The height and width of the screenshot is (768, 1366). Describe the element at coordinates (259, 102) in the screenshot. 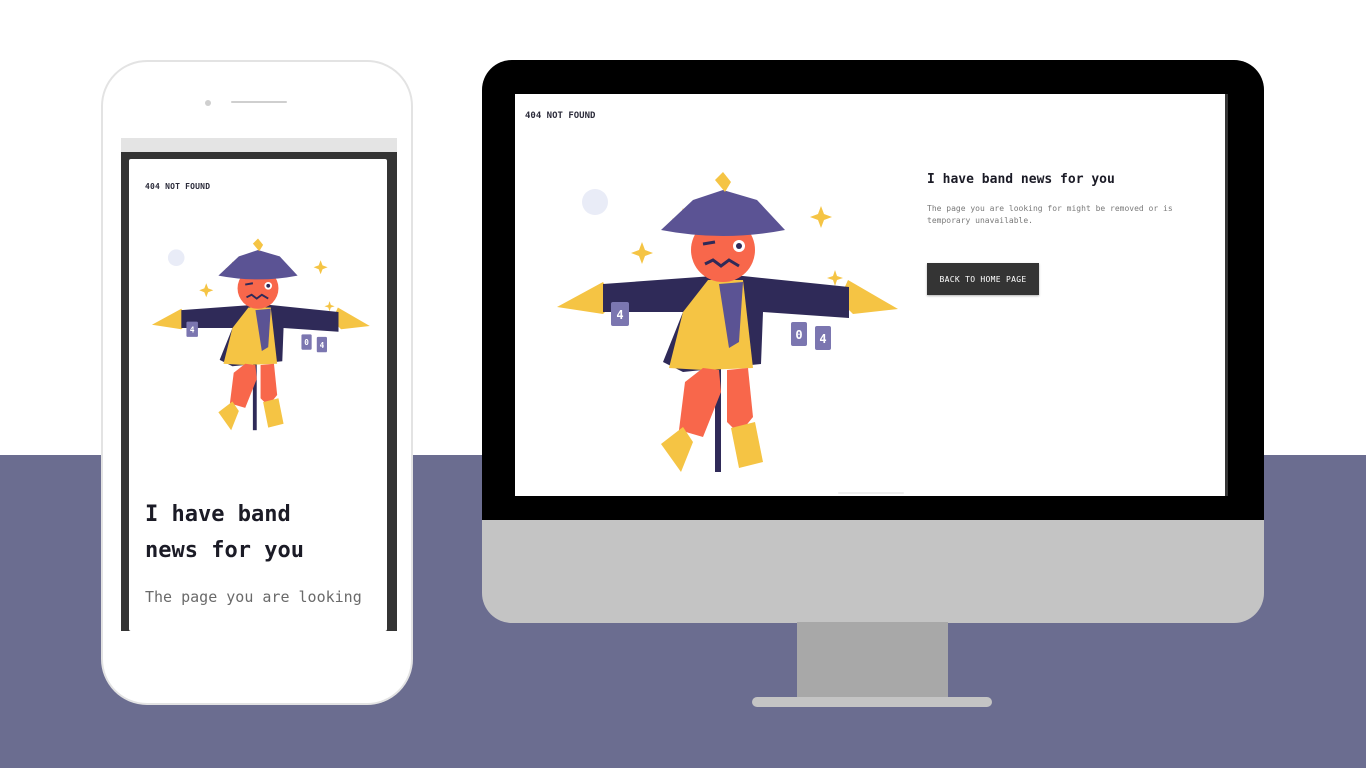

I see `phone-speaker` at that location.